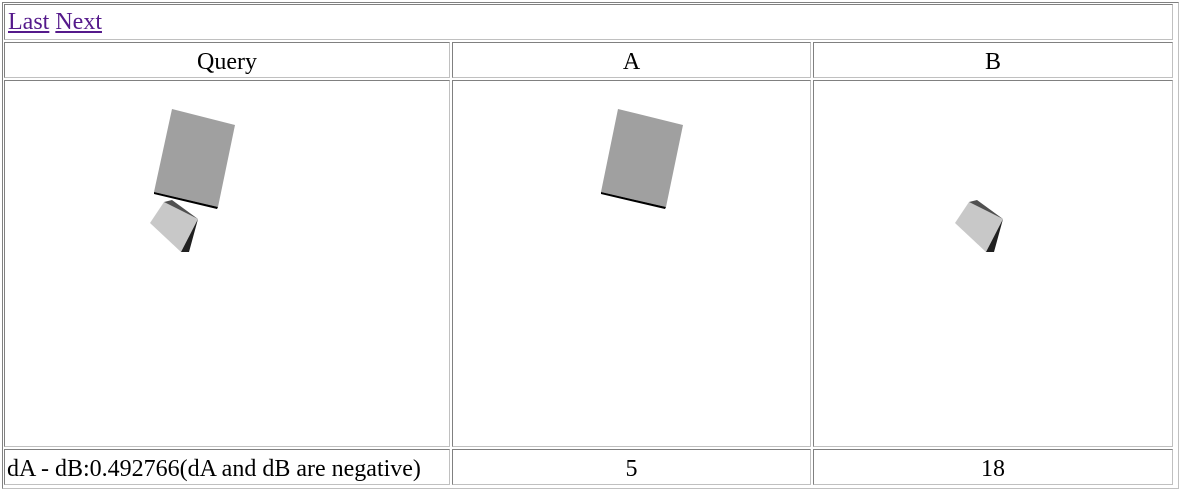  I want to click on footer-a-value: 5, so click(631, 467).